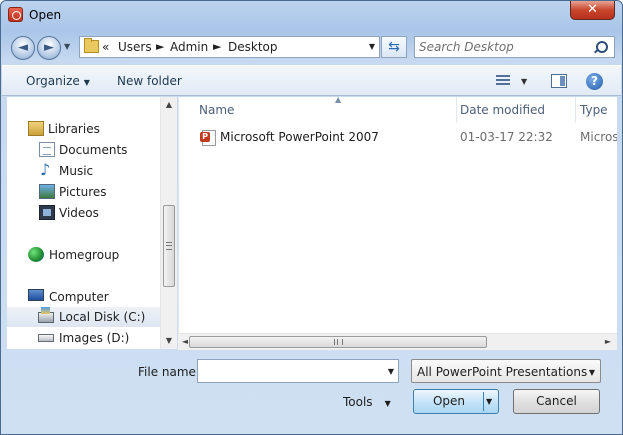  Describe the element at coordinates (189, 47) in the screenshot. I see `breadcrumb-admin: Admin` at that location.